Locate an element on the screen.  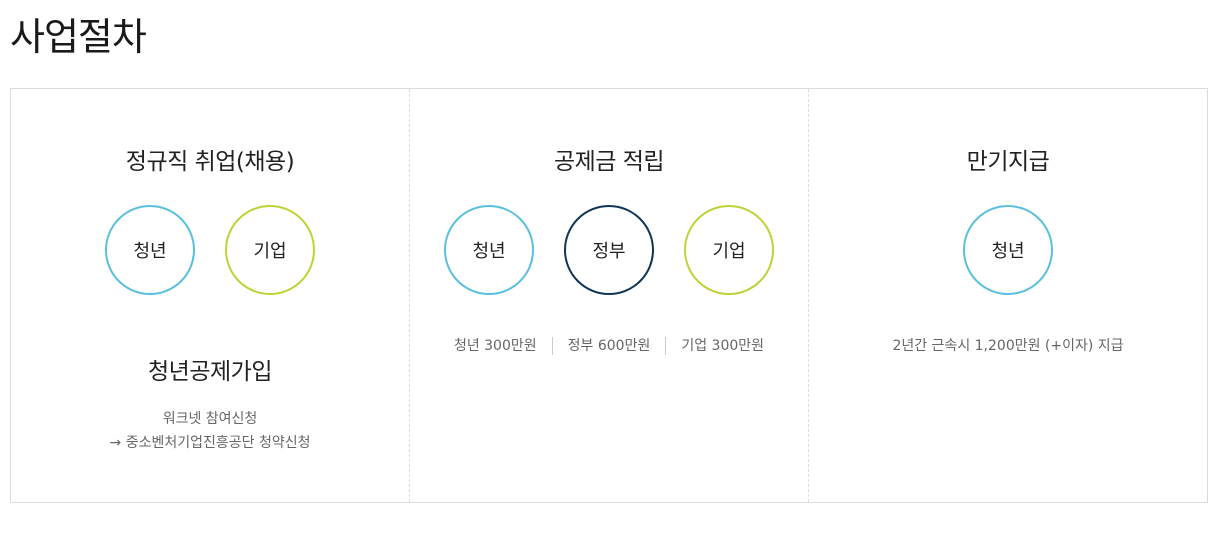
step-notes: 워크넷 참여신청 → 중소벤처기업진흥공단 청약신청 is located at coordinates (210, 431).